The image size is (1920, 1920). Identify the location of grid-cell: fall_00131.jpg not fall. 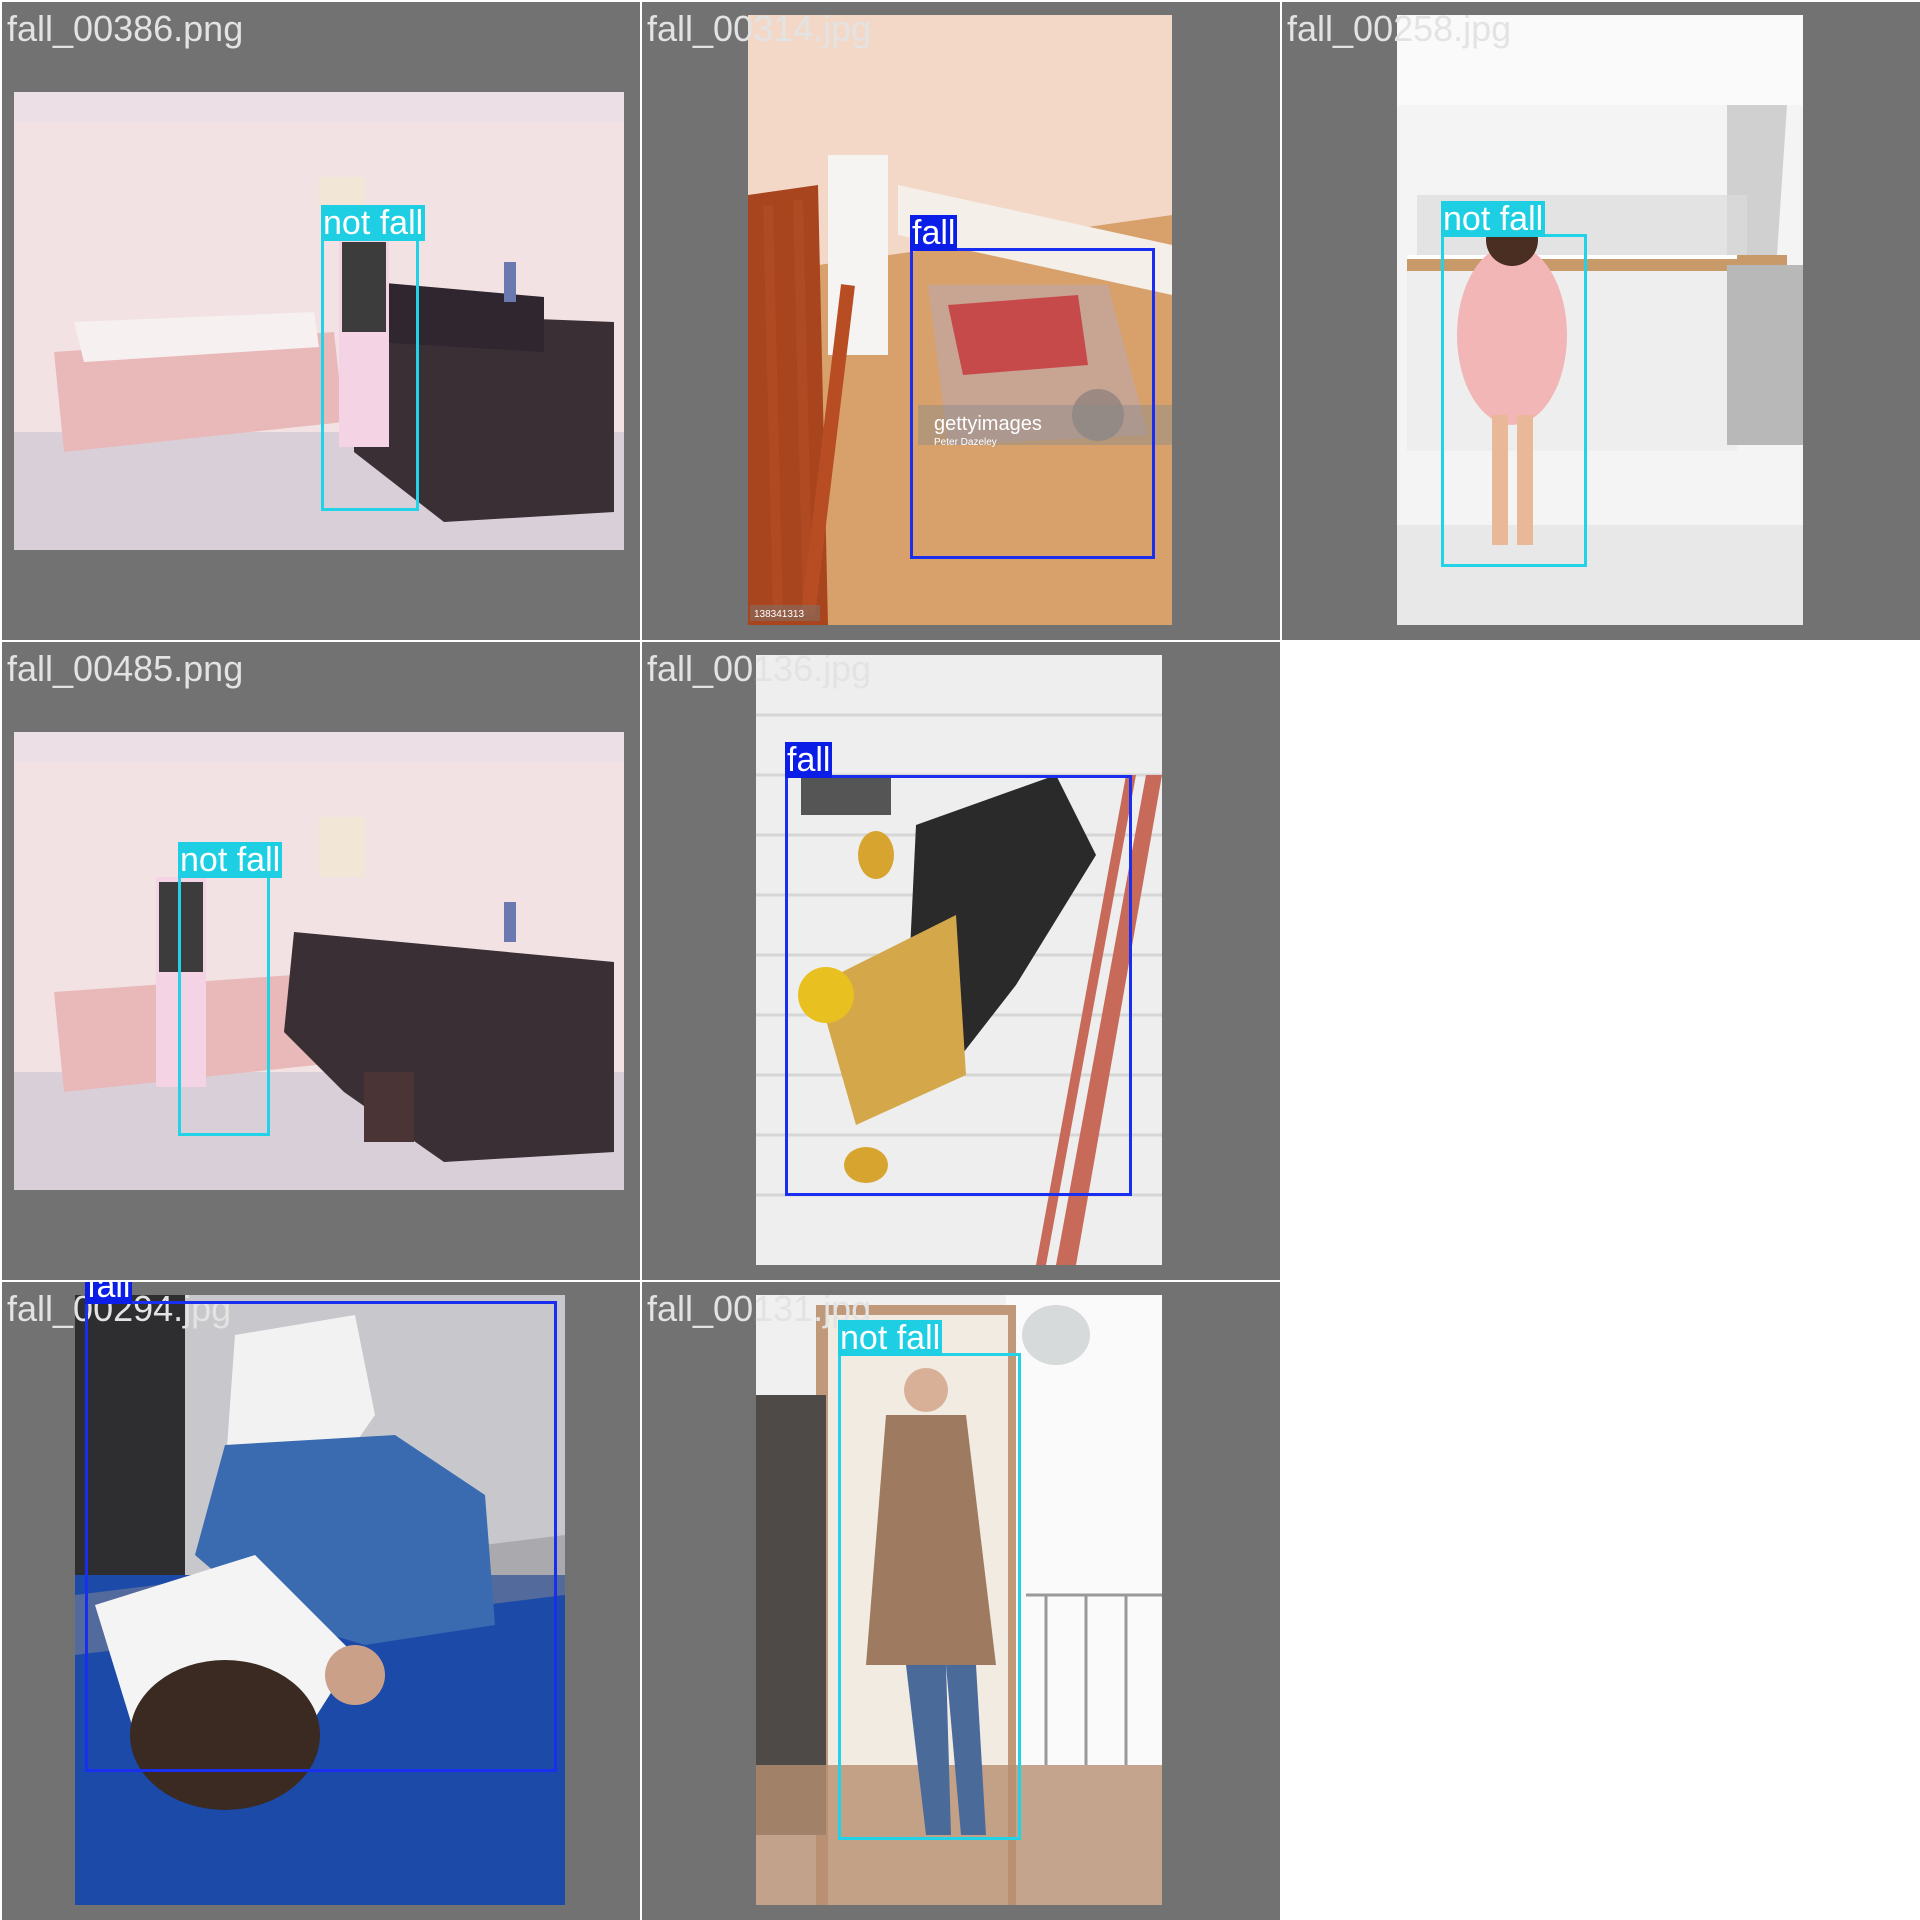
(961, 1601).